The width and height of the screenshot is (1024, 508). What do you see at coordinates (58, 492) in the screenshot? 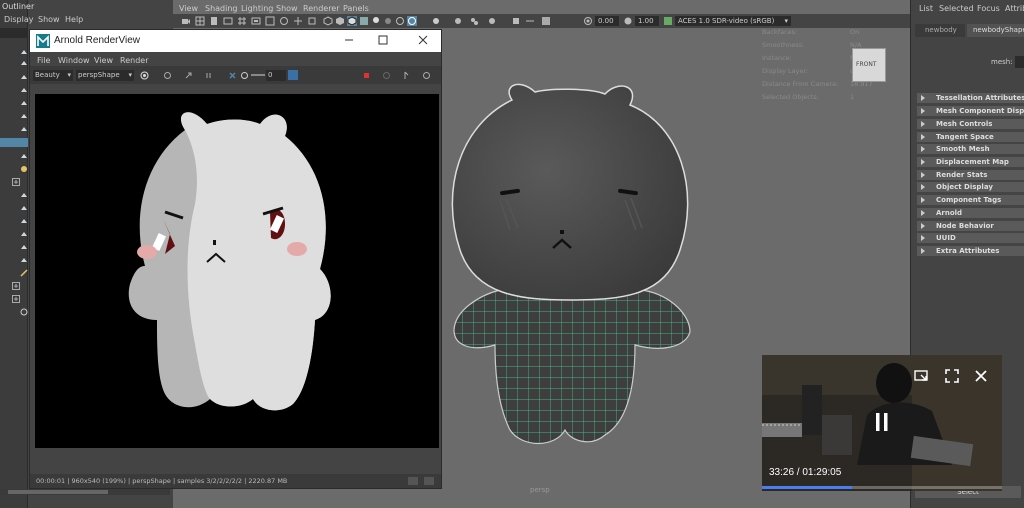
I see `scrollbar-thumb` at bounding box center [58, 492].